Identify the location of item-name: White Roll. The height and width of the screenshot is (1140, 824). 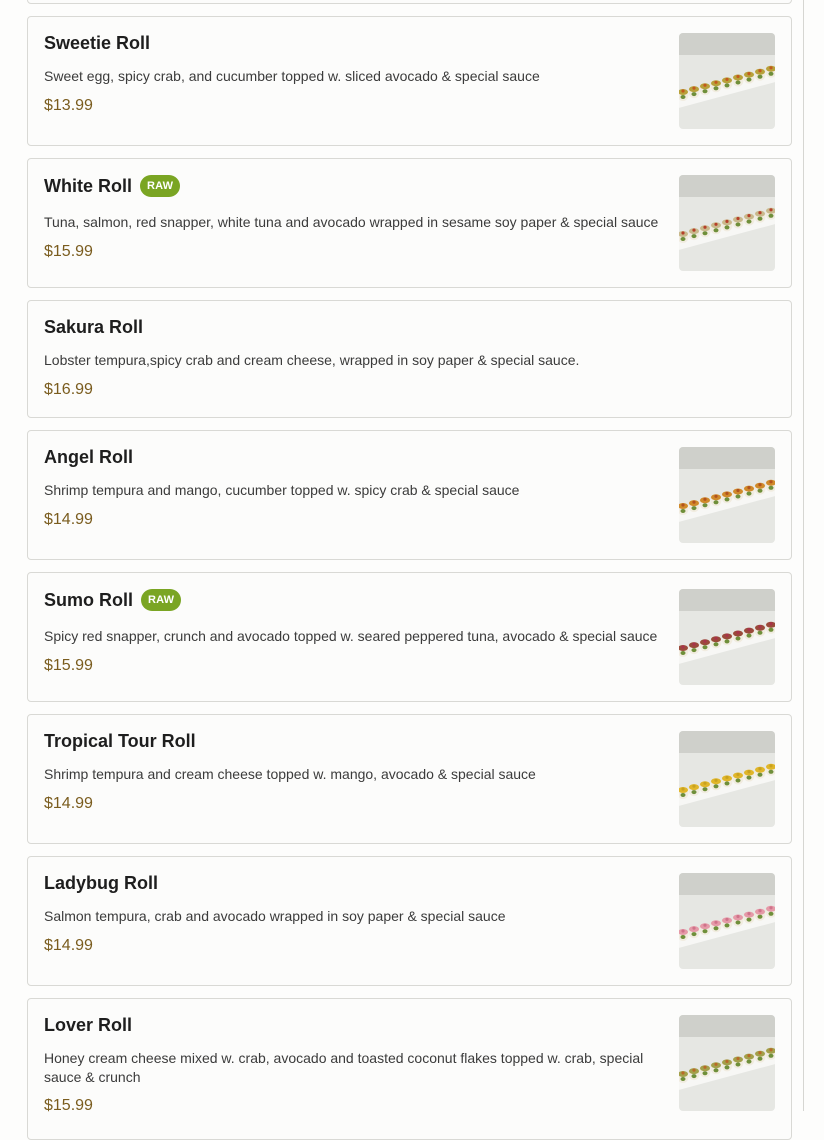
(88, 185).